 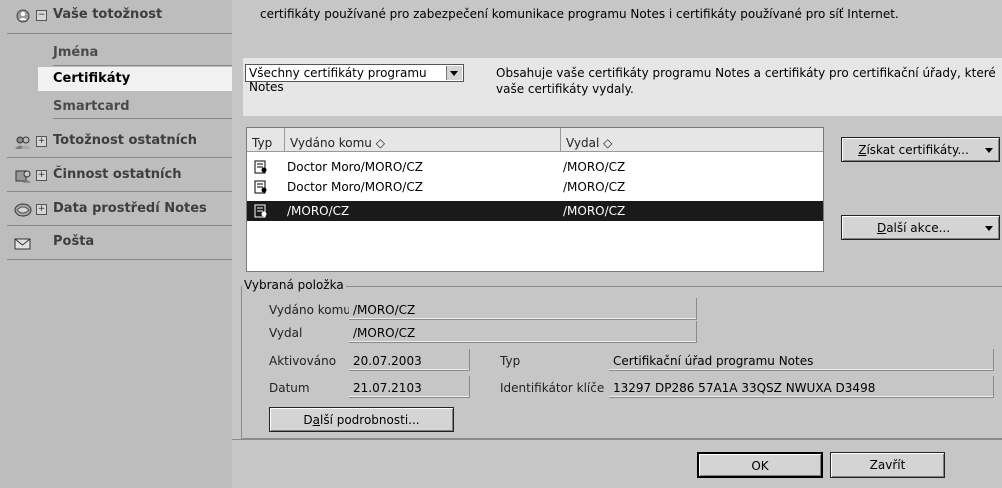 I want to click on button-label: Zavřít, so click(x=887, y=465).